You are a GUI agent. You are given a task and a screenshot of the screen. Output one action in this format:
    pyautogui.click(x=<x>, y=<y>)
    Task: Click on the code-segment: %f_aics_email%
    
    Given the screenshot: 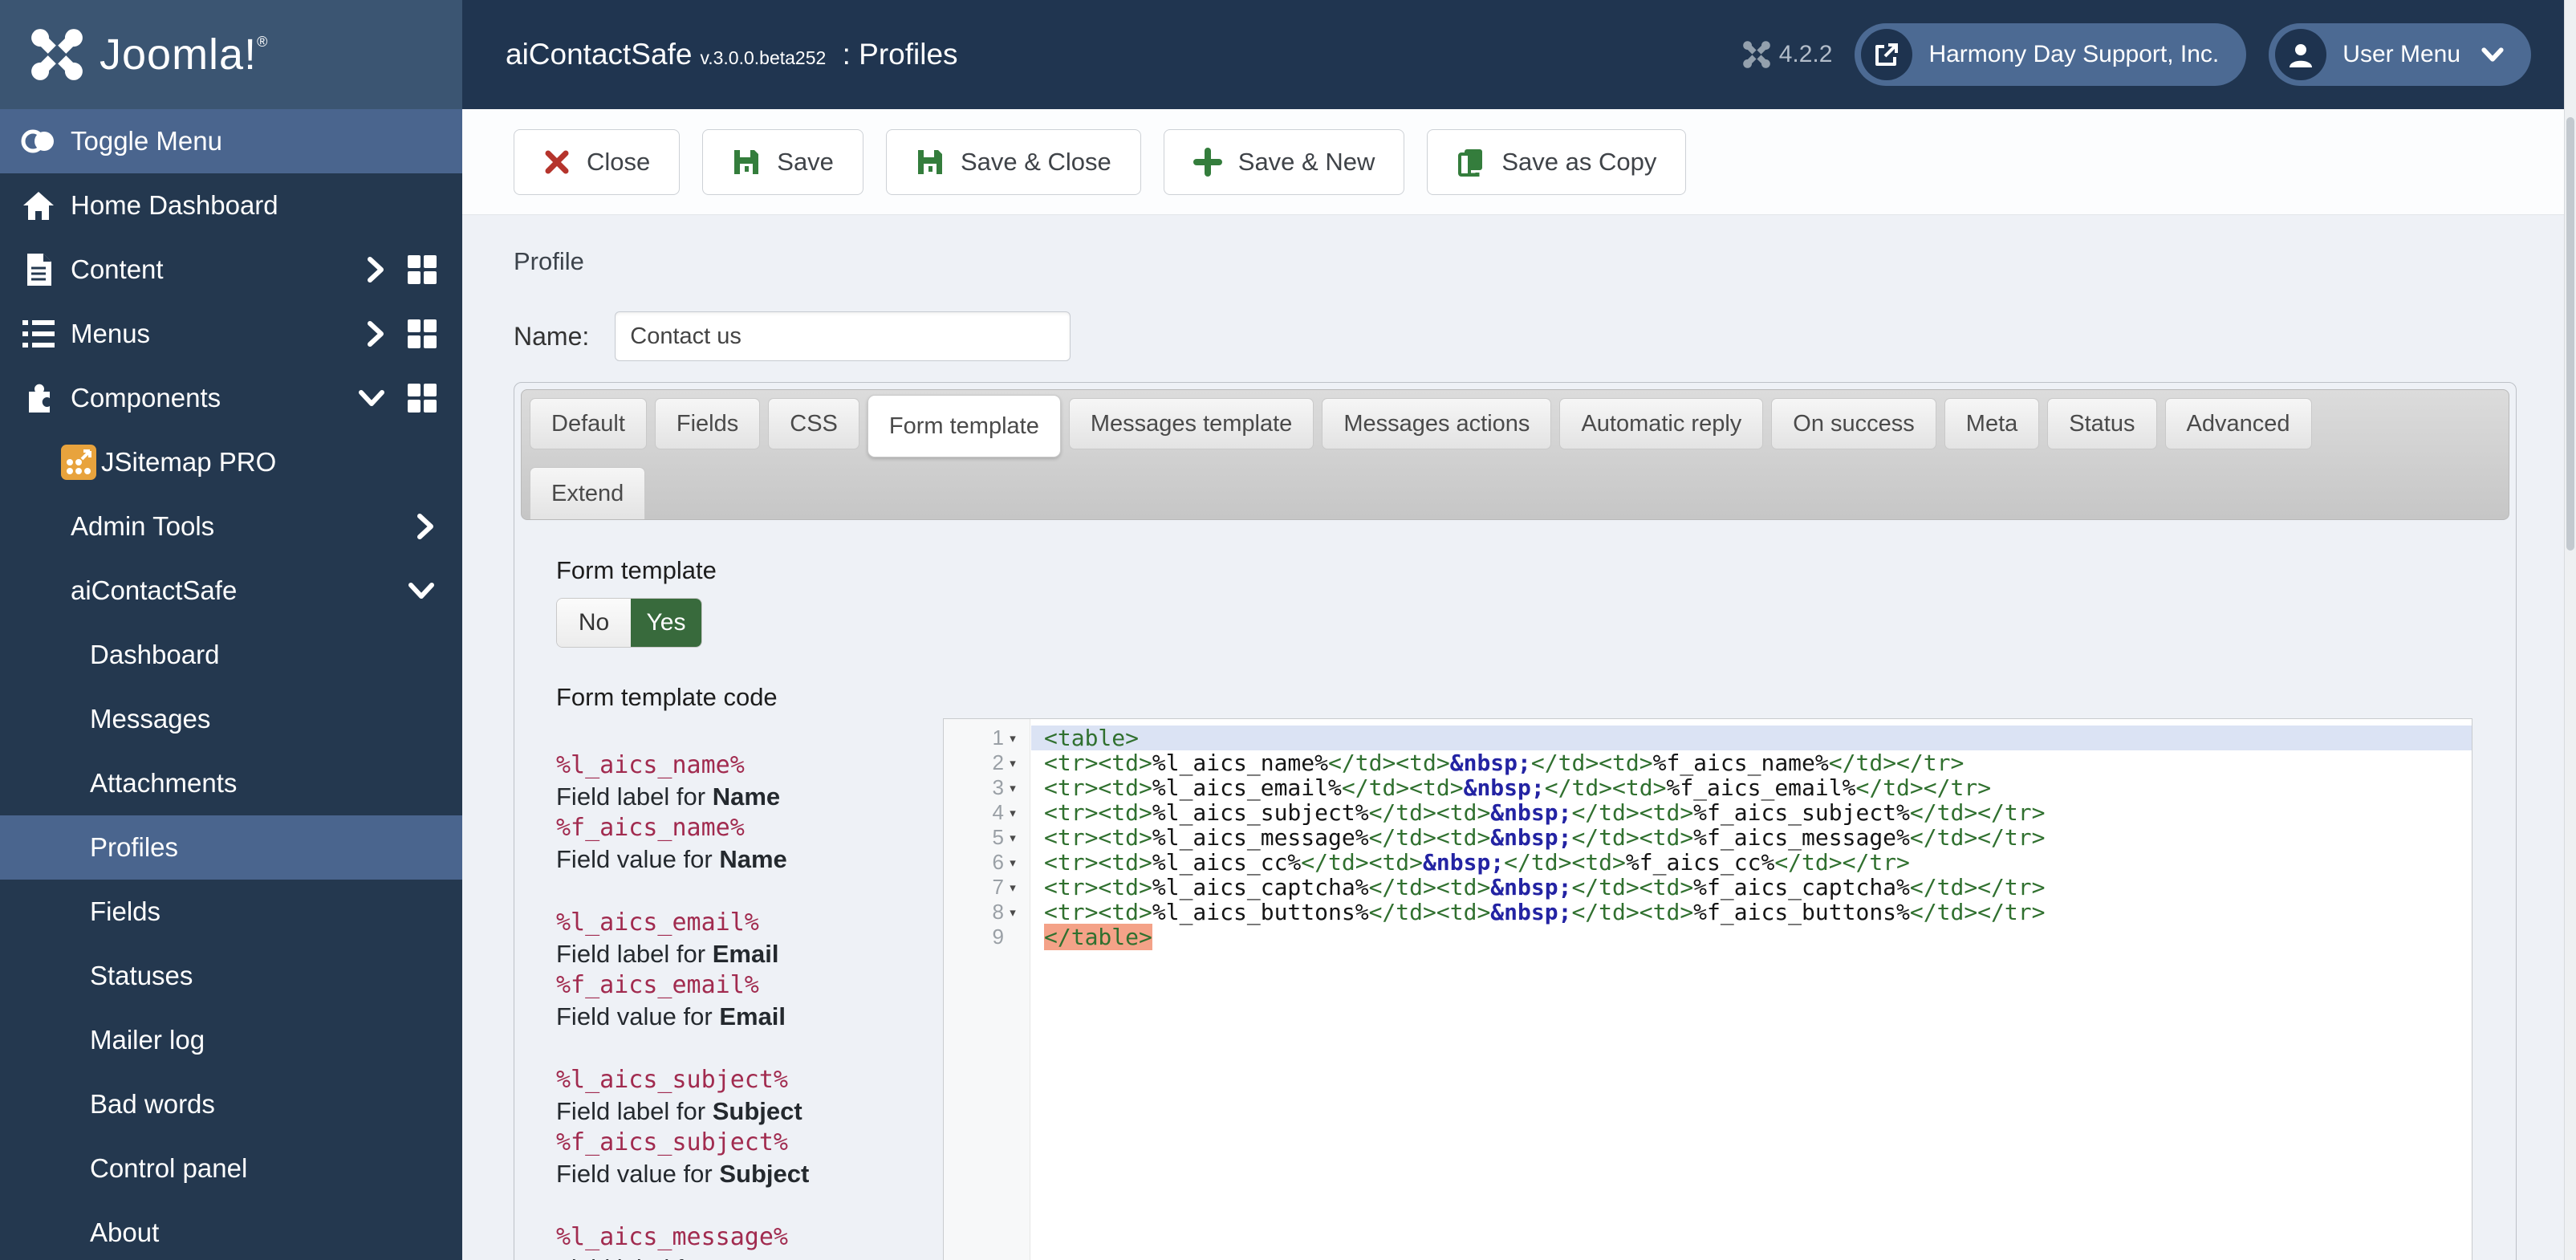 What is the action you would take?
    pyautogui.click(x=1761, y=787)
    